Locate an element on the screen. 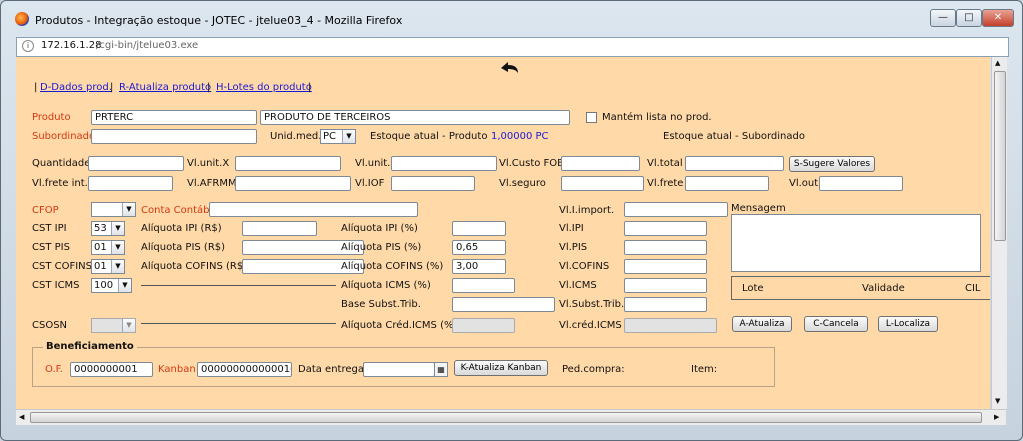 This screenshot has width=1023, height=441. lote-column-header: Lote is located at coordinates (753, 288).